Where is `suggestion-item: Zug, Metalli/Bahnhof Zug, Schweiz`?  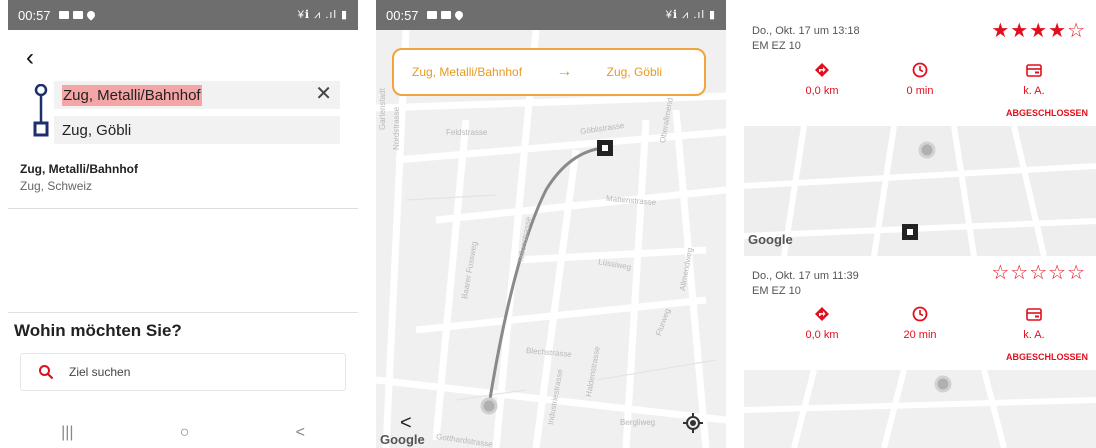
suggestion-item: Zug, Metalli/Bahnhof Zug, Schweiz is located at coordinates (79, 177).